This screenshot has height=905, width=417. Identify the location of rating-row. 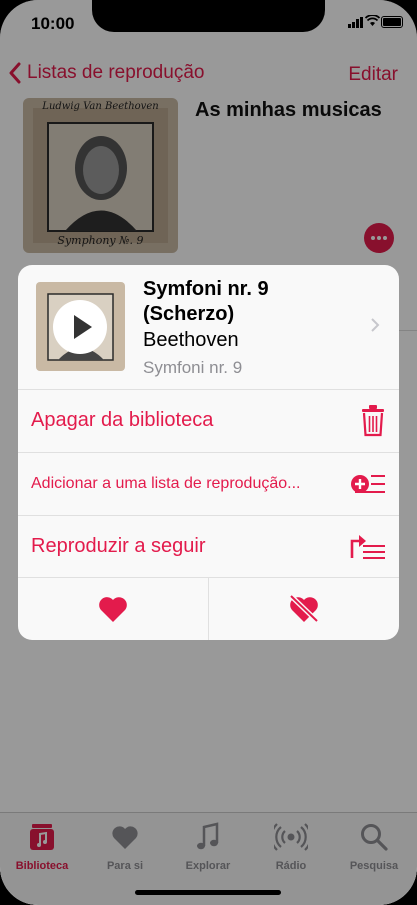
(208, 609).